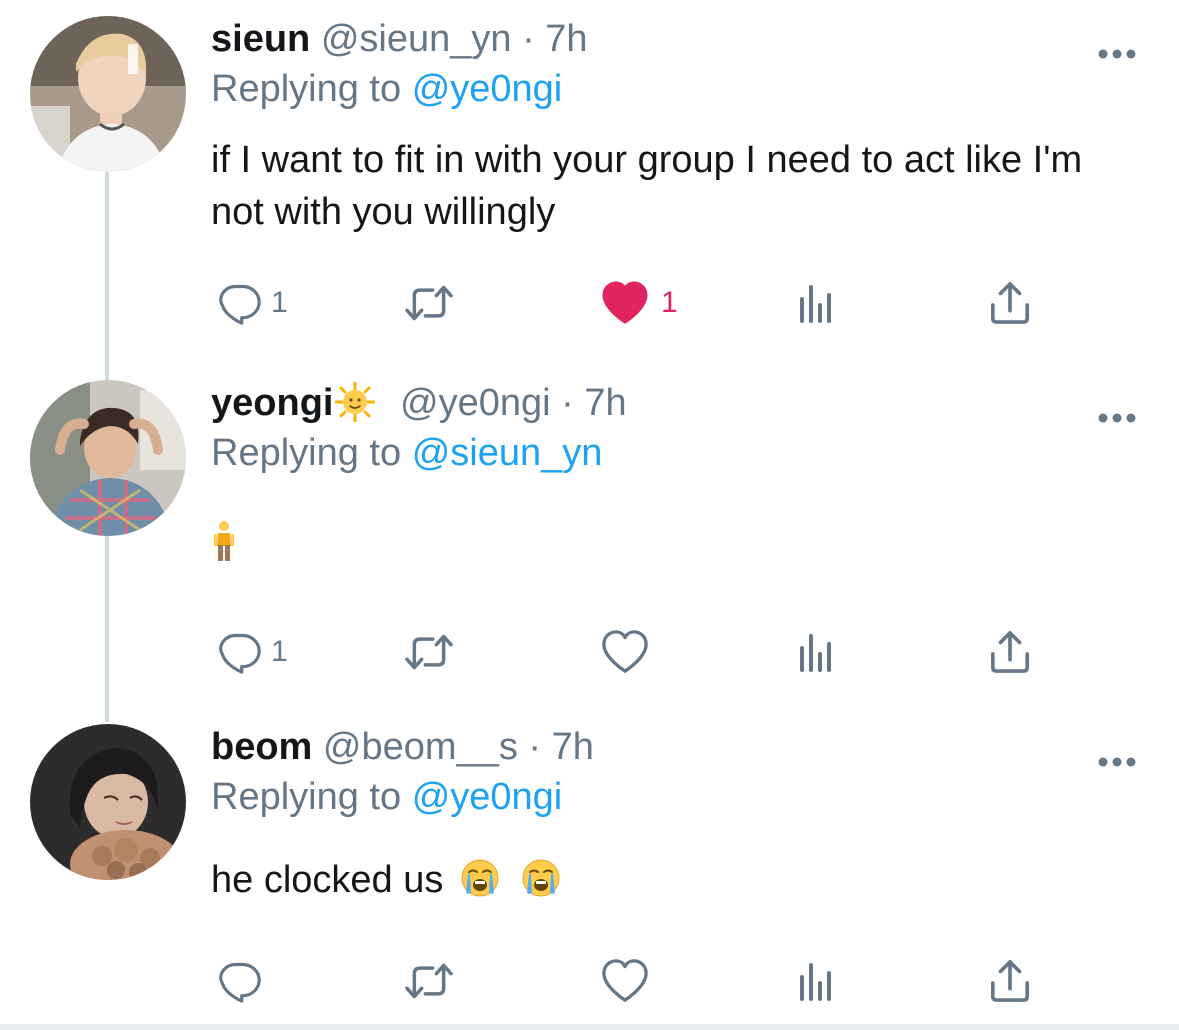 Image resolution: width=1179 pixels, height=1030 pixels. I want to click on tweet-header: sieun @sieun_yn · 7h, so click(661, 39).